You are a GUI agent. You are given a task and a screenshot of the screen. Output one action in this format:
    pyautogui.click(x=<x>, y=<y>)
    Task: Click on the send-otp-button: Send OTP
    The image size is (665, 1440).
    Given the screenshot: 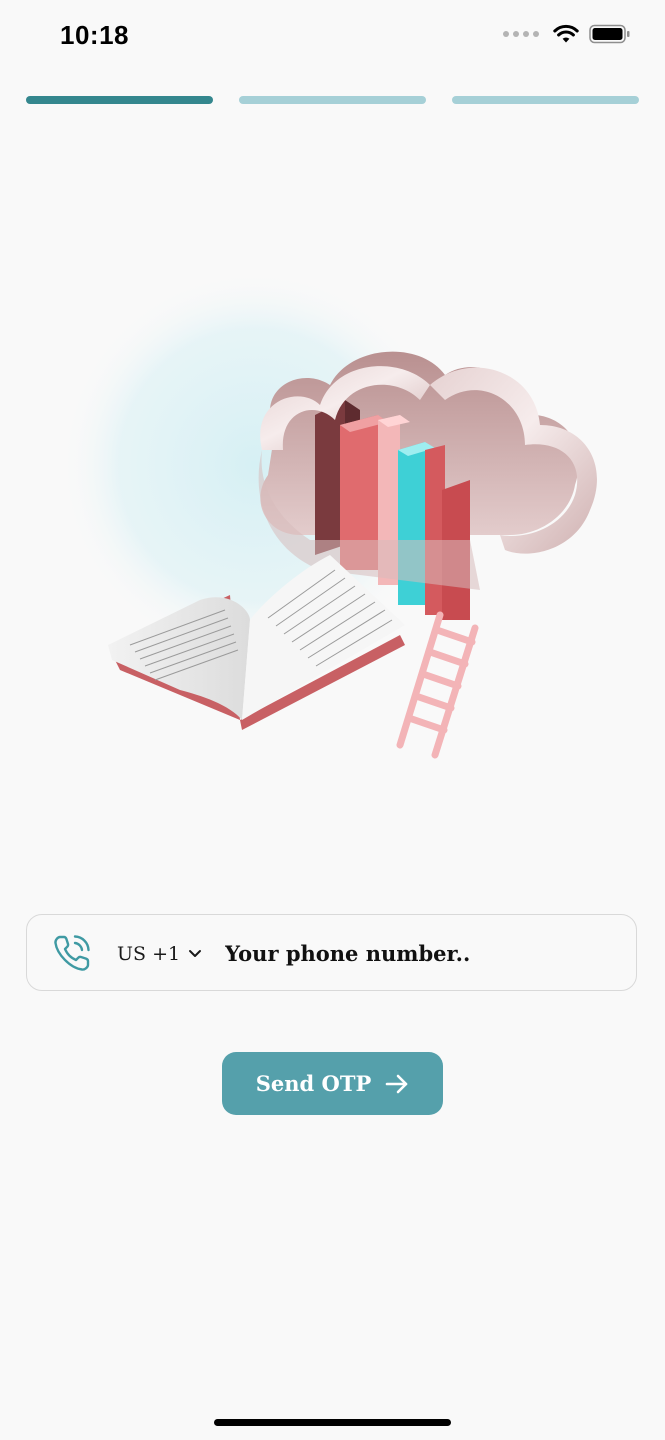 What is the action you would take?
    pyautogui.click(x=332, y=1083)
    